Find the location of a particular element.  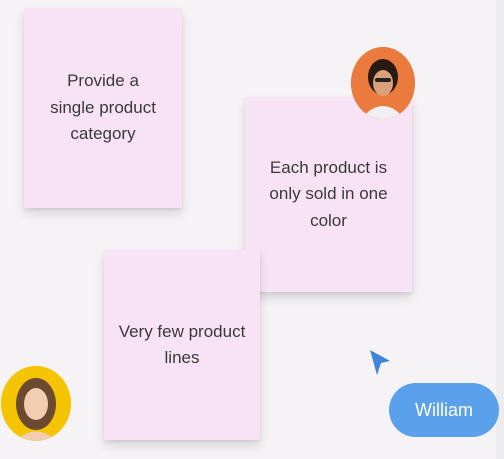

sticky-note-product-category: Provide a single product category is located at coordinates (103, 108).